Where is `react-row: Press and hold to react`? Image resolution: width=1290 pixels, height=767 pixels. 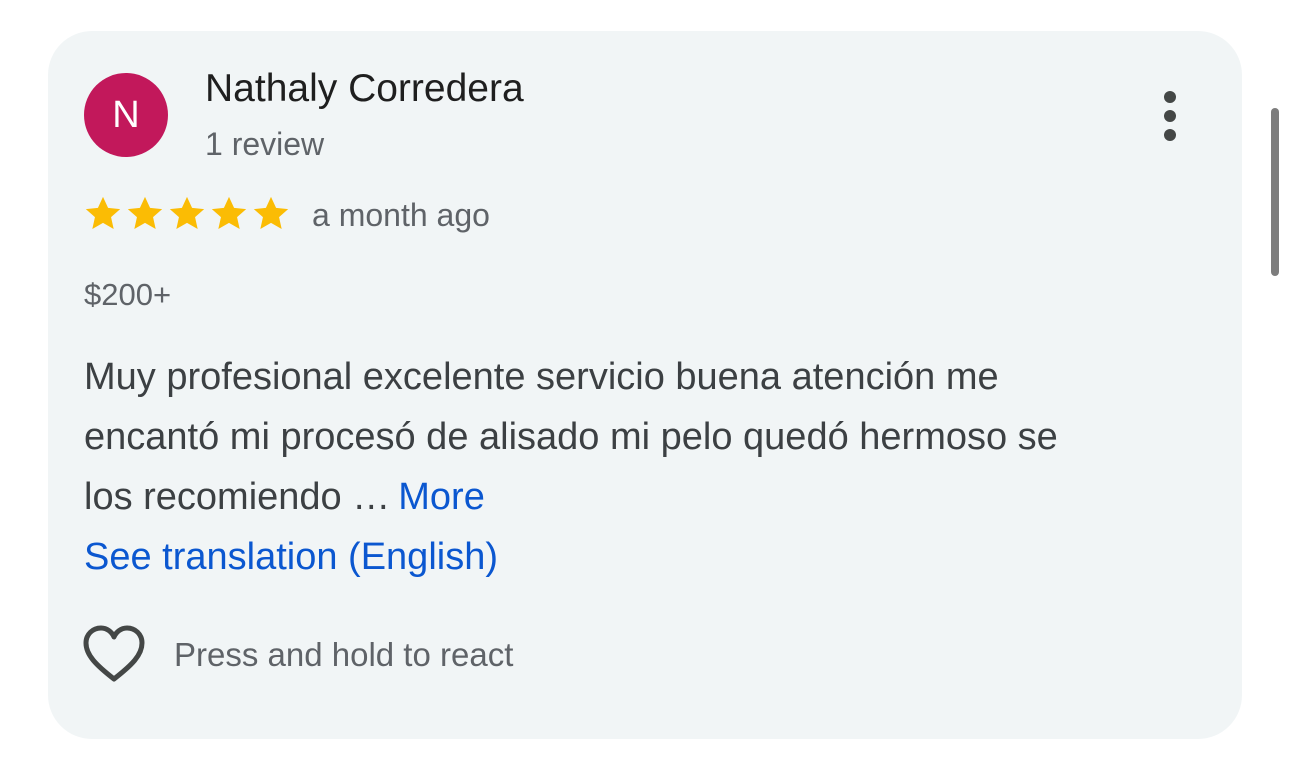
react-row: Press and hold to react is located at coordinates (297, 655).